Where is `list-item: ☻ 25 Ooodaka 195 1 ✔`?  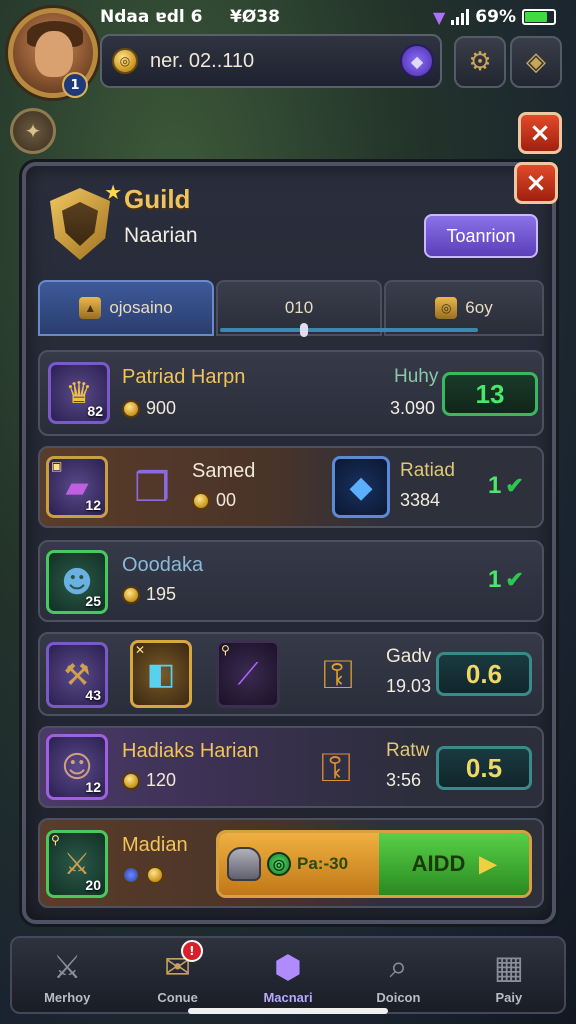 list-item: ☻ 25 Ooodaka 195 1 ✔ is located at coordinates (291, 581).